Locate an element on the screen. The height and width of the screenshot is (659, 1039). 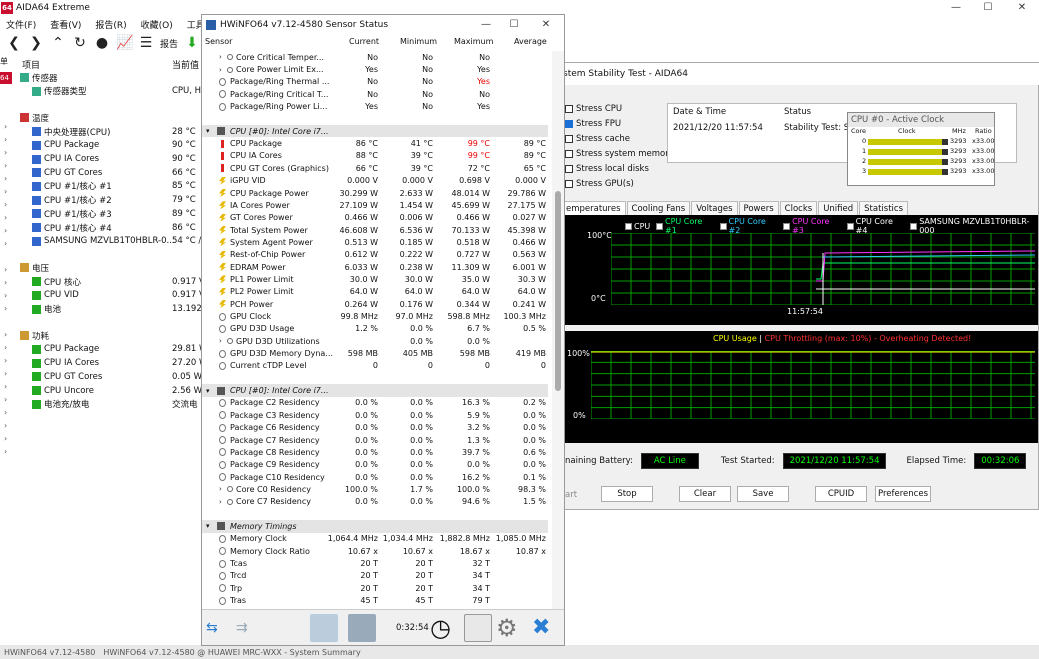
switch-icon is located at coordinates (362, 628).